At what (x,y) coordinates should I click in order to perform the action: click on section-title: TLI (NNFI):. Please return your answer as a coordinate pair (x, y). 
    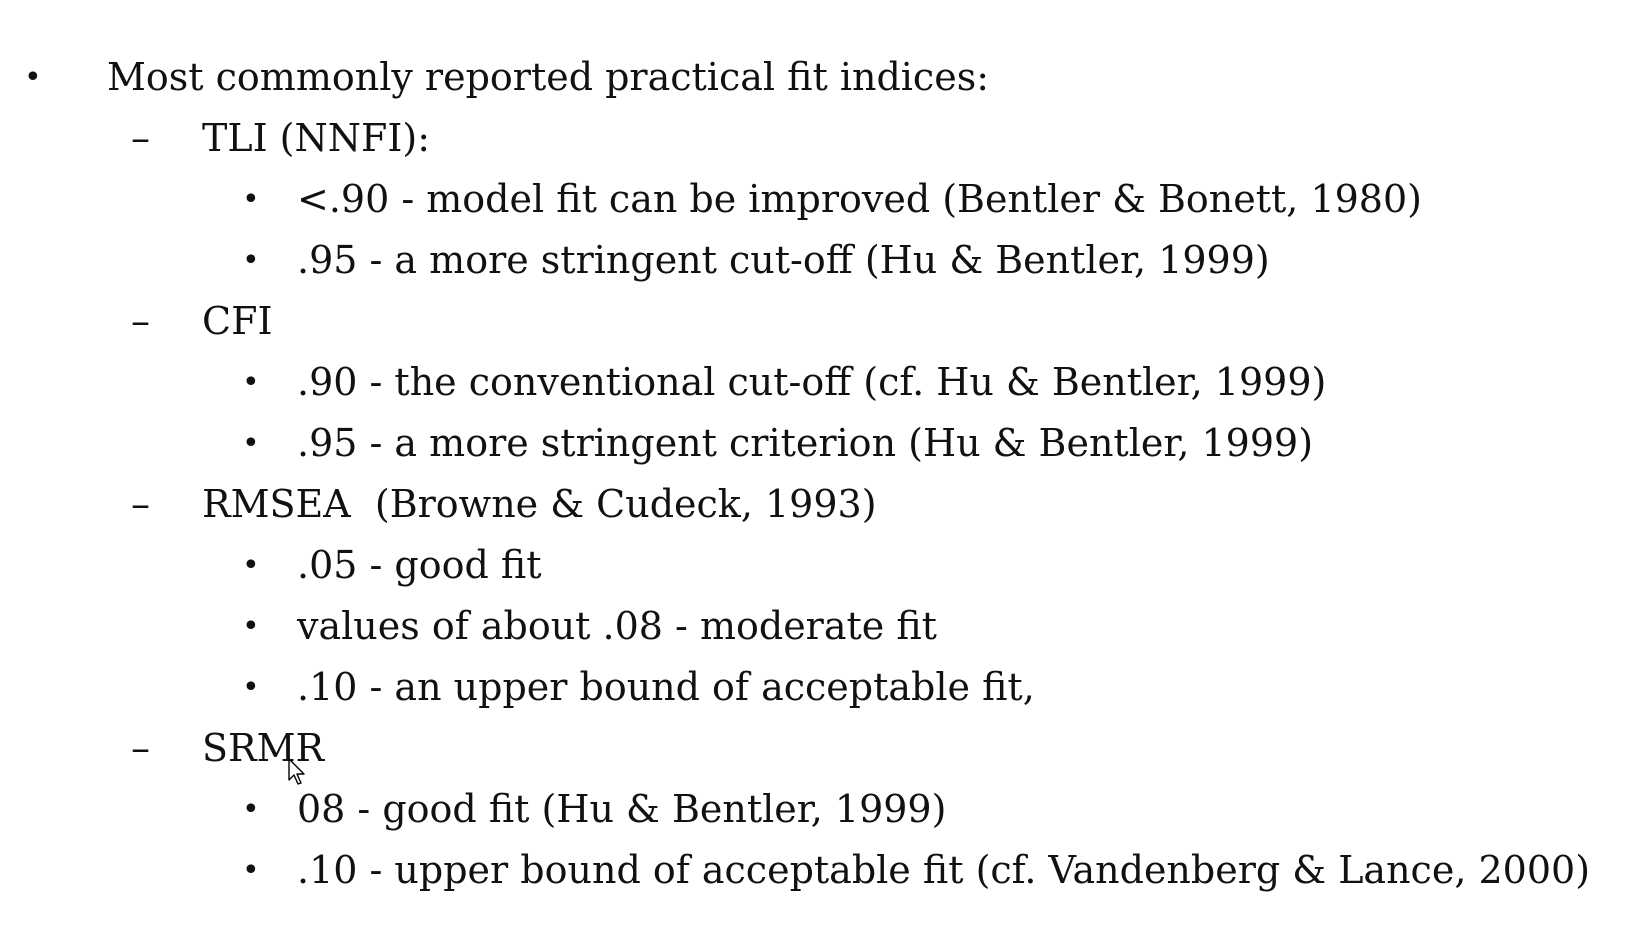
    Looking at the image, I should click on (316, 138).